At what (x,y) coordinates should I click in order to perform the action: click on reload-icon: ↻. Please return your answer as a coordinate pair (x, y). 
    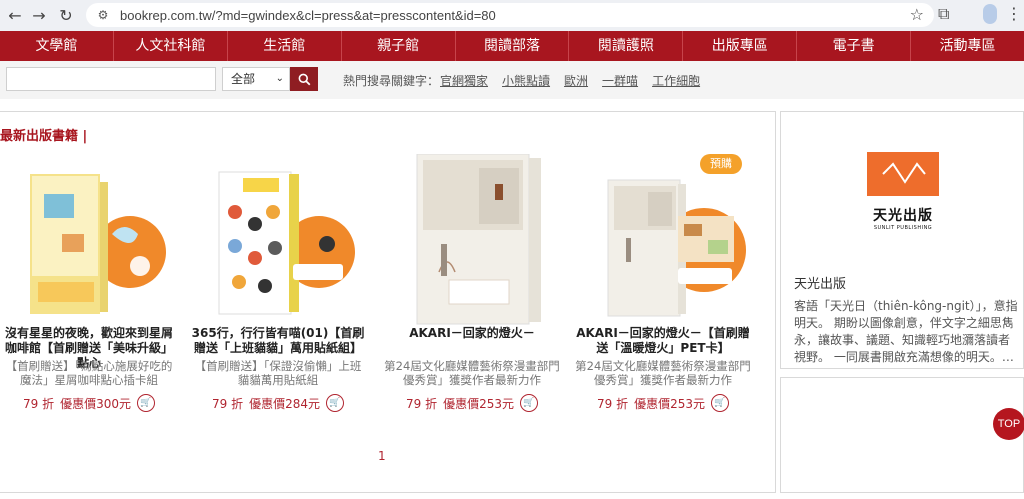
    Looking at the image, I should click on (66, 15).